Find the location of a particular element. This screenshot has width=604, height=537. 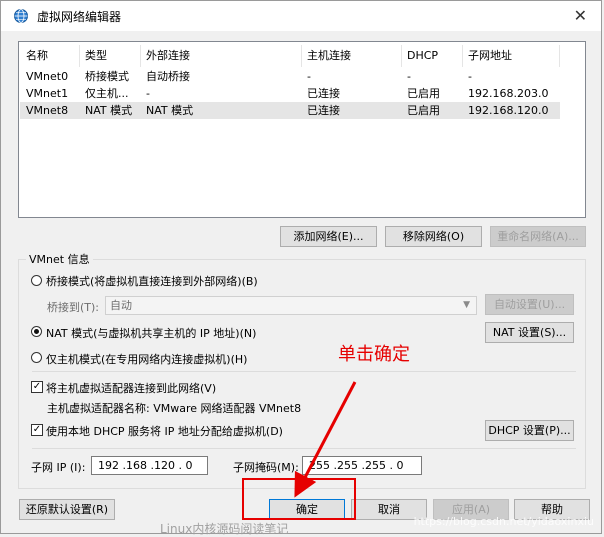

watermark-text: https://blog.csdn.net/yidaoxinxiu is located at coordinates (503, 521).